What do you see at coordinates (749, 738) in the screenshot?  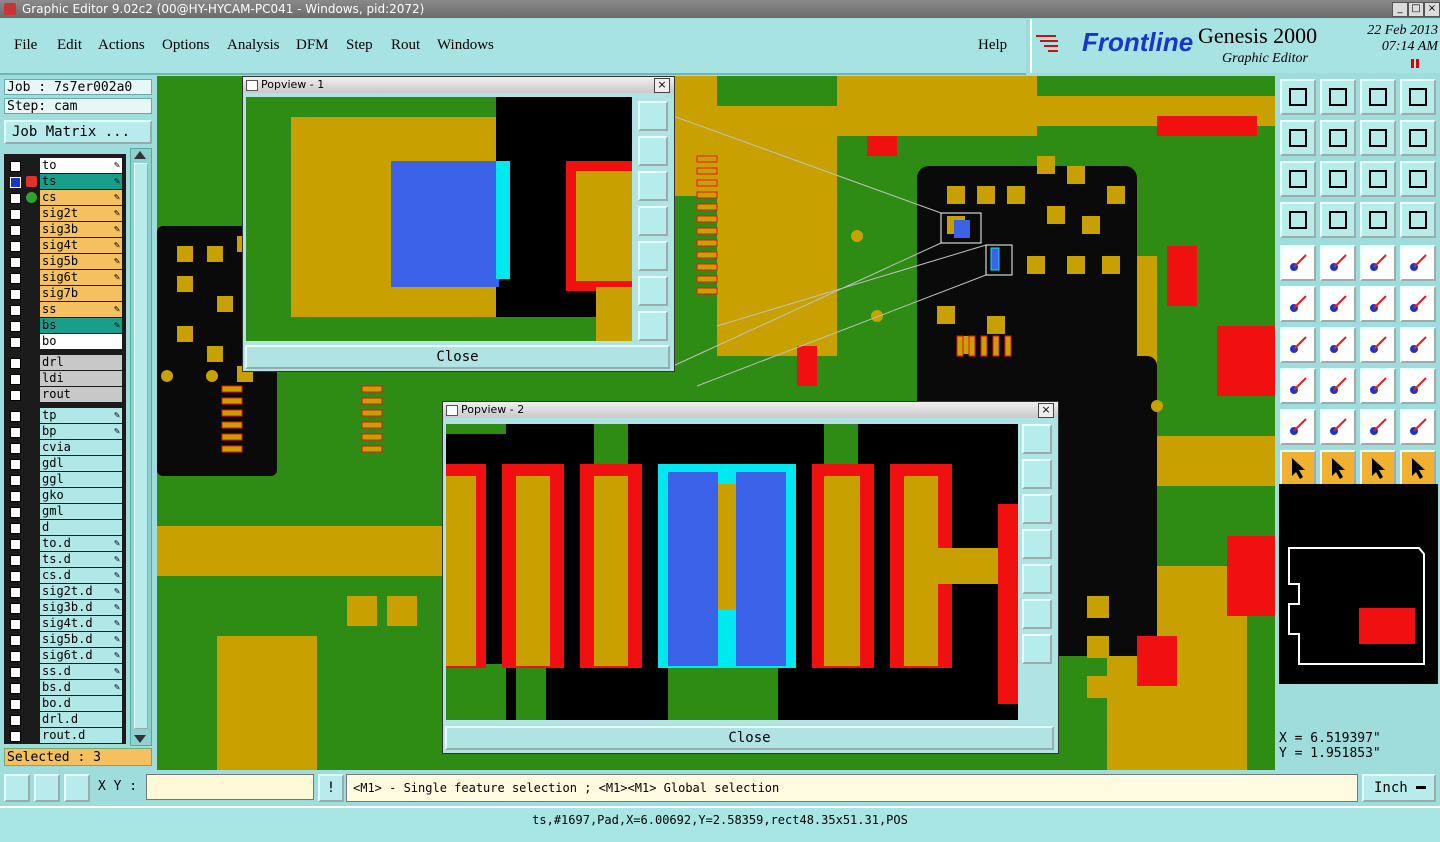 I see `popview-2-close-button: Close` at bounding box center [749, 738].